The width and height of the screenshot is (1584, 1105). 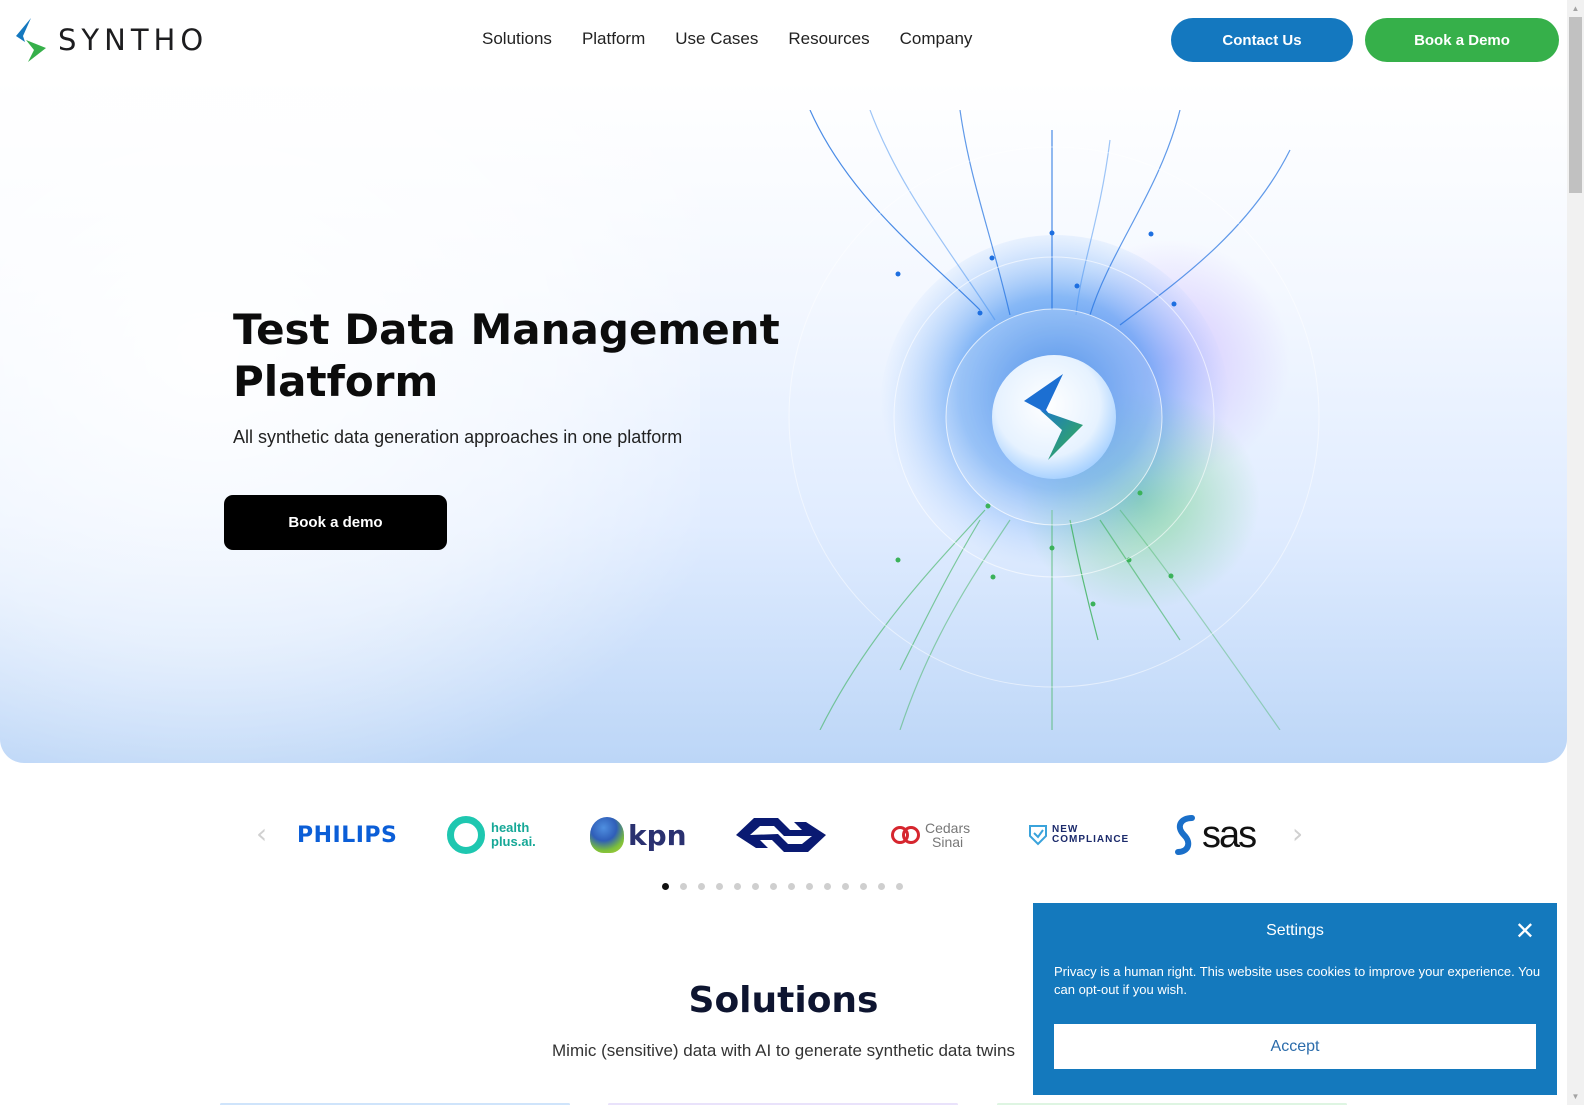 I want to click on client-logo-cedars-sinai: Cedars Sinai, so click(x=930, y=835).